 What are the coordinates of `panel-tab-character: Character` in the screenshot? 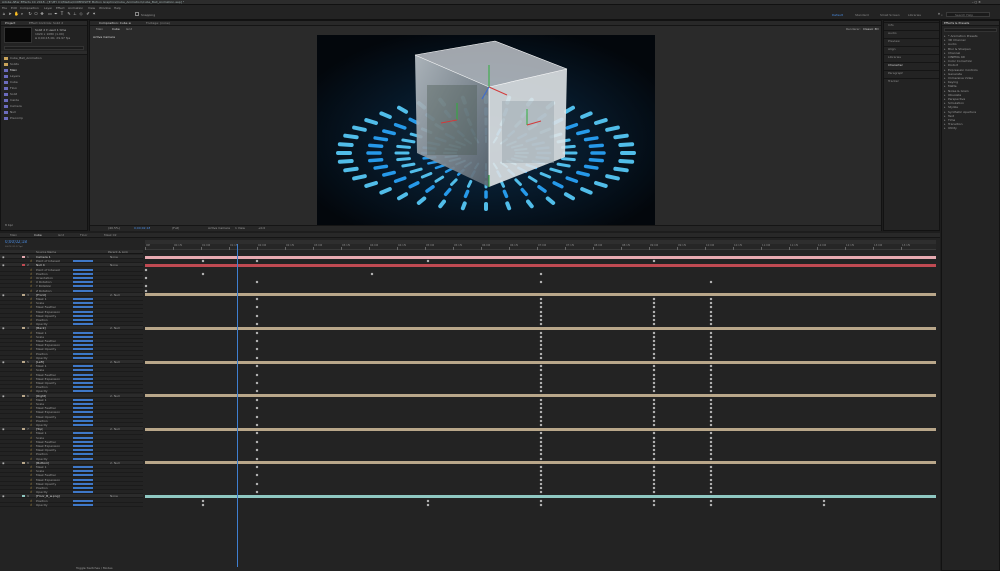 It's located at (895, 65).